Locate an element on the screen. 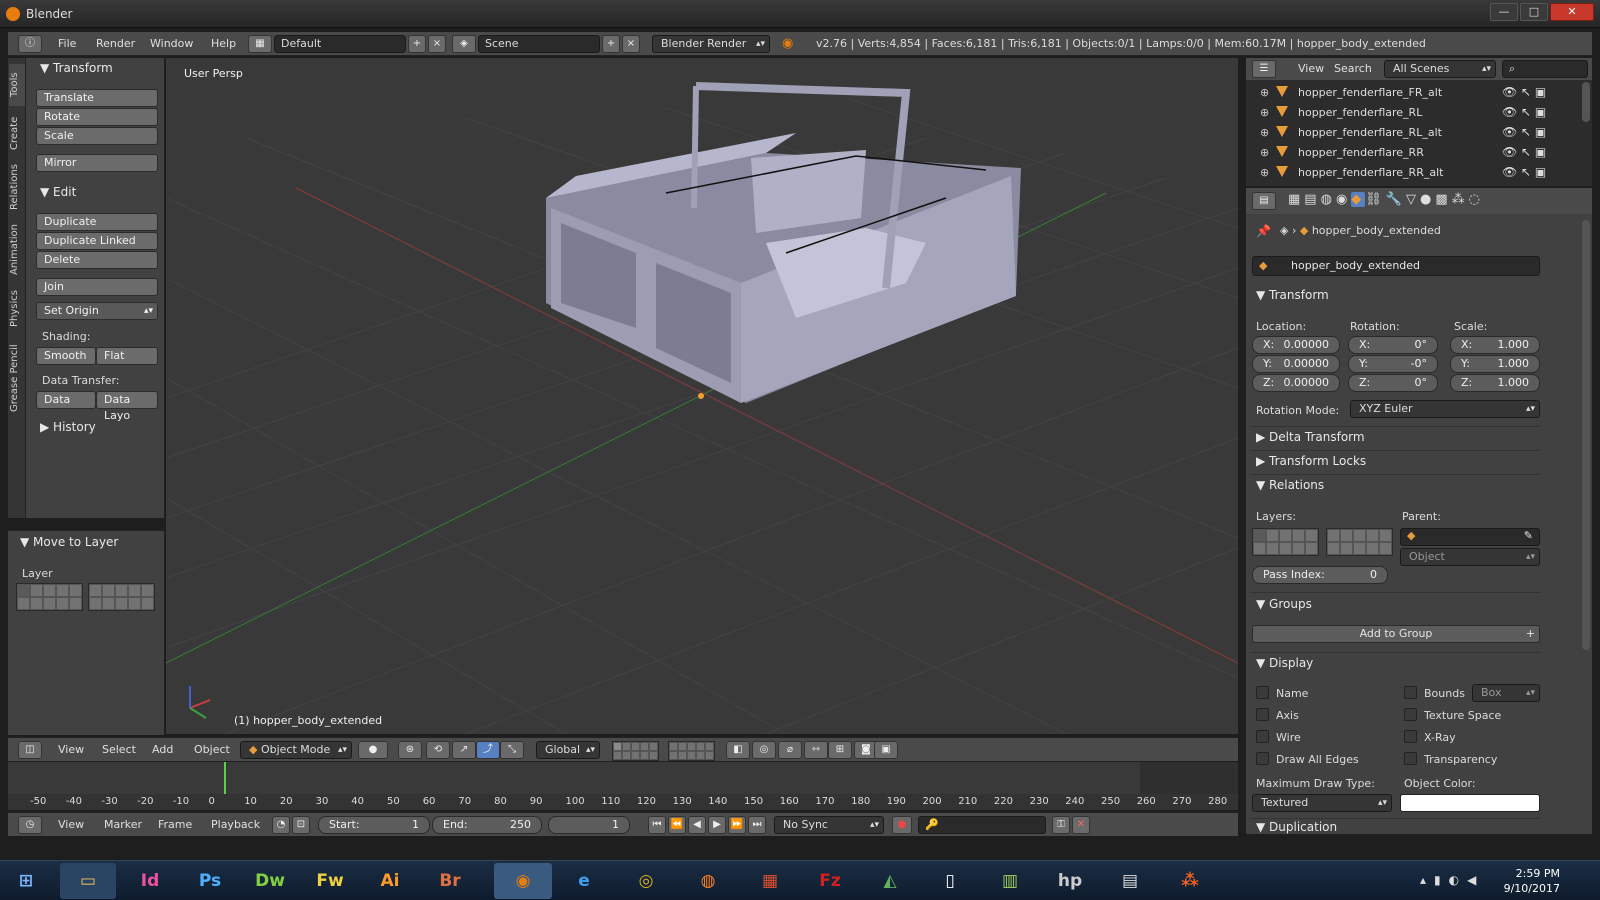 The width and height of the screenshot is (1600, 900). mirror-button: Mirror is located at coordinates (97, 163).